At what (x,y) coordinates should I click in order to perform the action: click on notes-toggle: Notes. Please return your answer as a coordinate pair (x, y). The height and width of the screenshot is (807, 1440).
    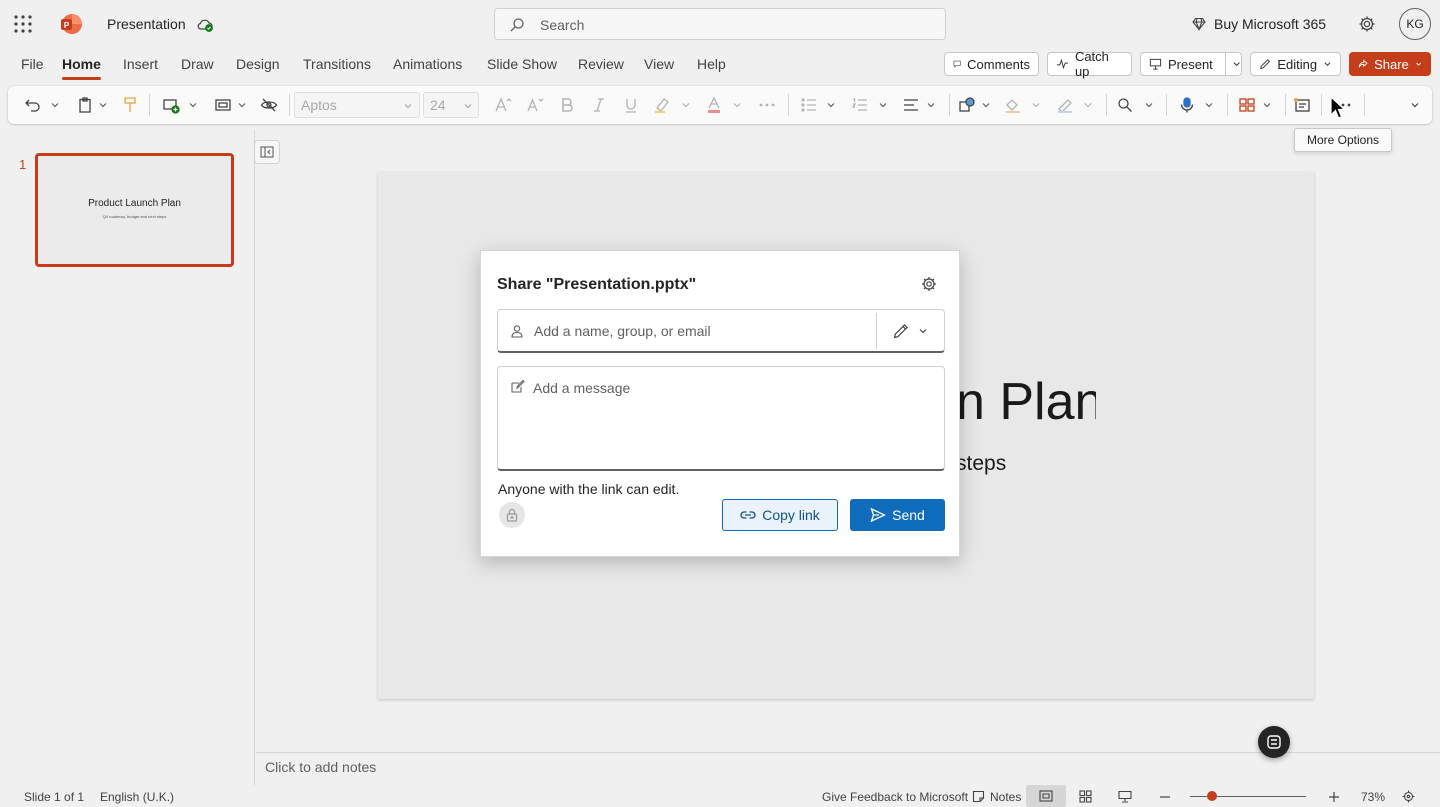
    Looking at the image, I should click on (1005, 797).